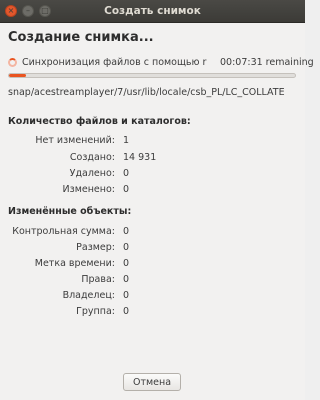 The image size is (320, 400). I want to click on stat-row-group: Группа: 0, so click(152, 312).